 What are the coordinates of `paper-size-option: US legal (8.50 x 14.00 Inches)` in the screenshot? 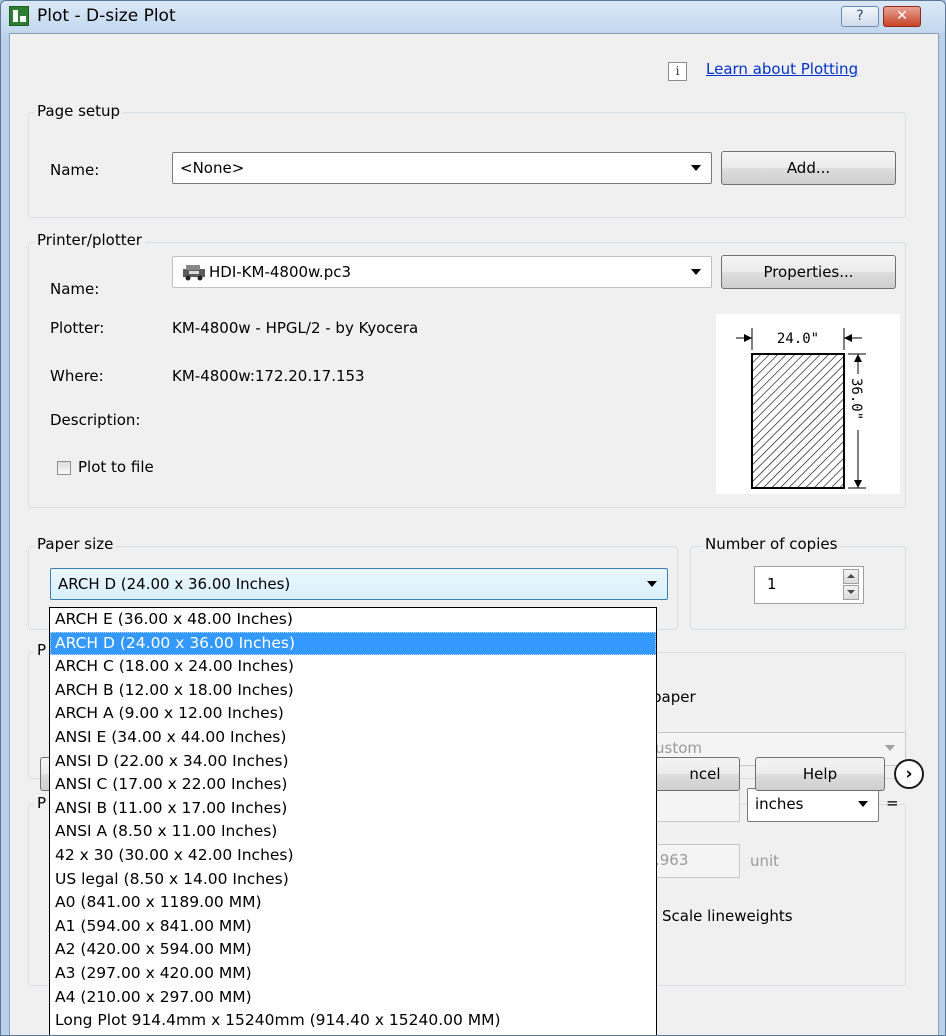 It's located at (353, 880).